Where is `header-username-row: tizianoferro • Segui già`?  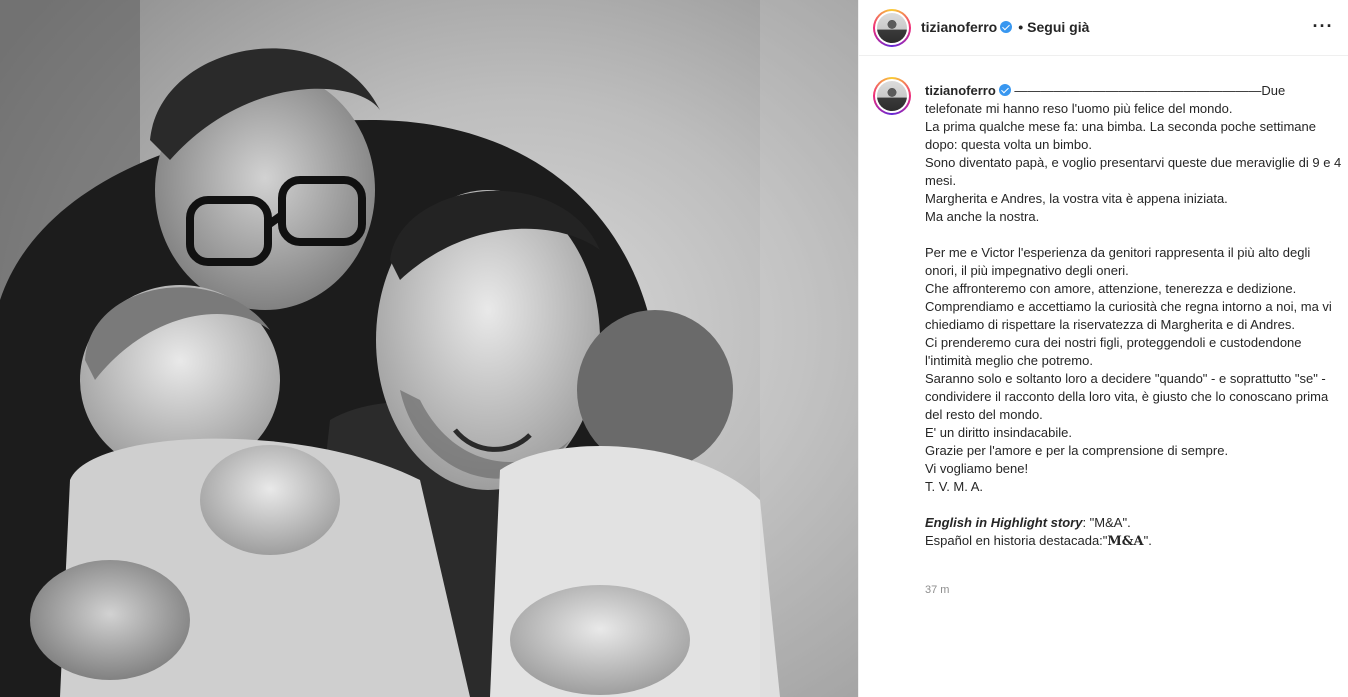 header-username-row: tizianoferro • Segui già is located at coordinates (1005, 27).